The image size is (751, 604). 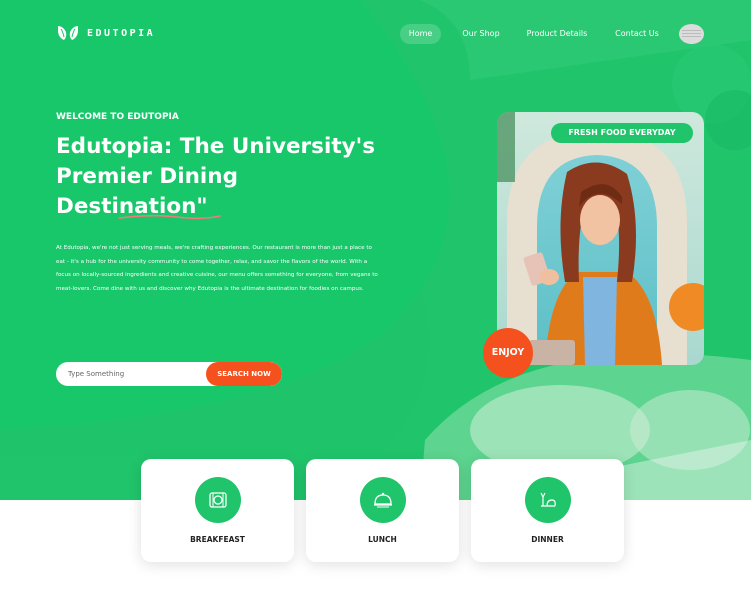 What do you see at coordinates (121, 33) in the screenshot?
I see `brand-name: EDUTOPIA` at bounding box center [121, 33].